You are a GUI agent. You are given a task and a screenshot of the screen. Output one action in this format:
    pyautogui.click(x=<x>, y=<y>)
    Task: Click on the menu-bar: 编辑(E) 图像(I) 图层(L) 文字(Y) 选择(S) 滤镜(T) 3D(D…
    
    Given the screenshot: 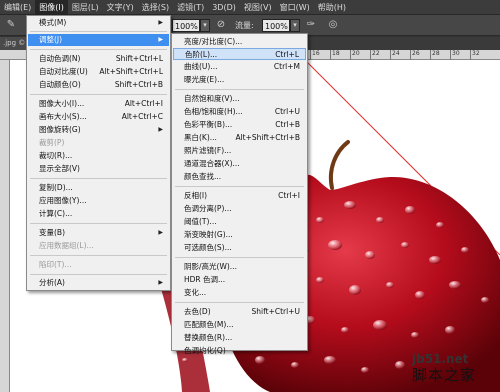 What is the action you would take?
    pyautogui.click(x=250, y=7)
    